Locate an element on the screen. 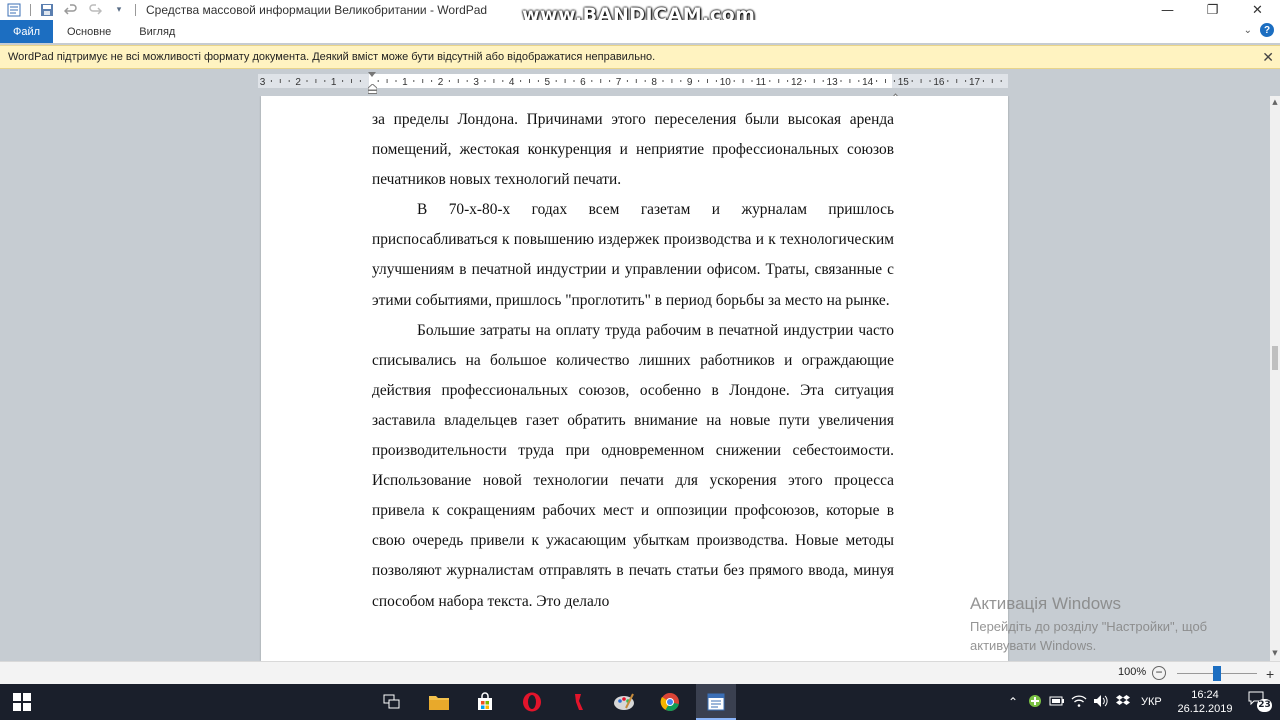  wordpad-icon is located at coordinates (716, 702).